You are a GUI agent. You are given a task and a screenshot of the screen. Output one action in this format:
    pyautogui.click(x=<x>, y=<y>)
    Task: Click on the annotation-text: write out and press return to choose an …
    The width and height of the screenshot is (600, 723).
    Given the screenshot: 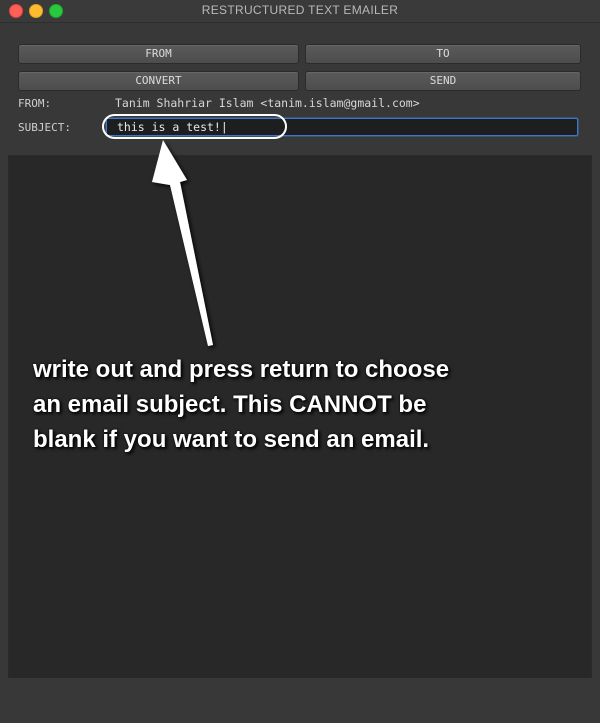 What is the action you would take?
    pyautogui.click(x=241, y=404)
    